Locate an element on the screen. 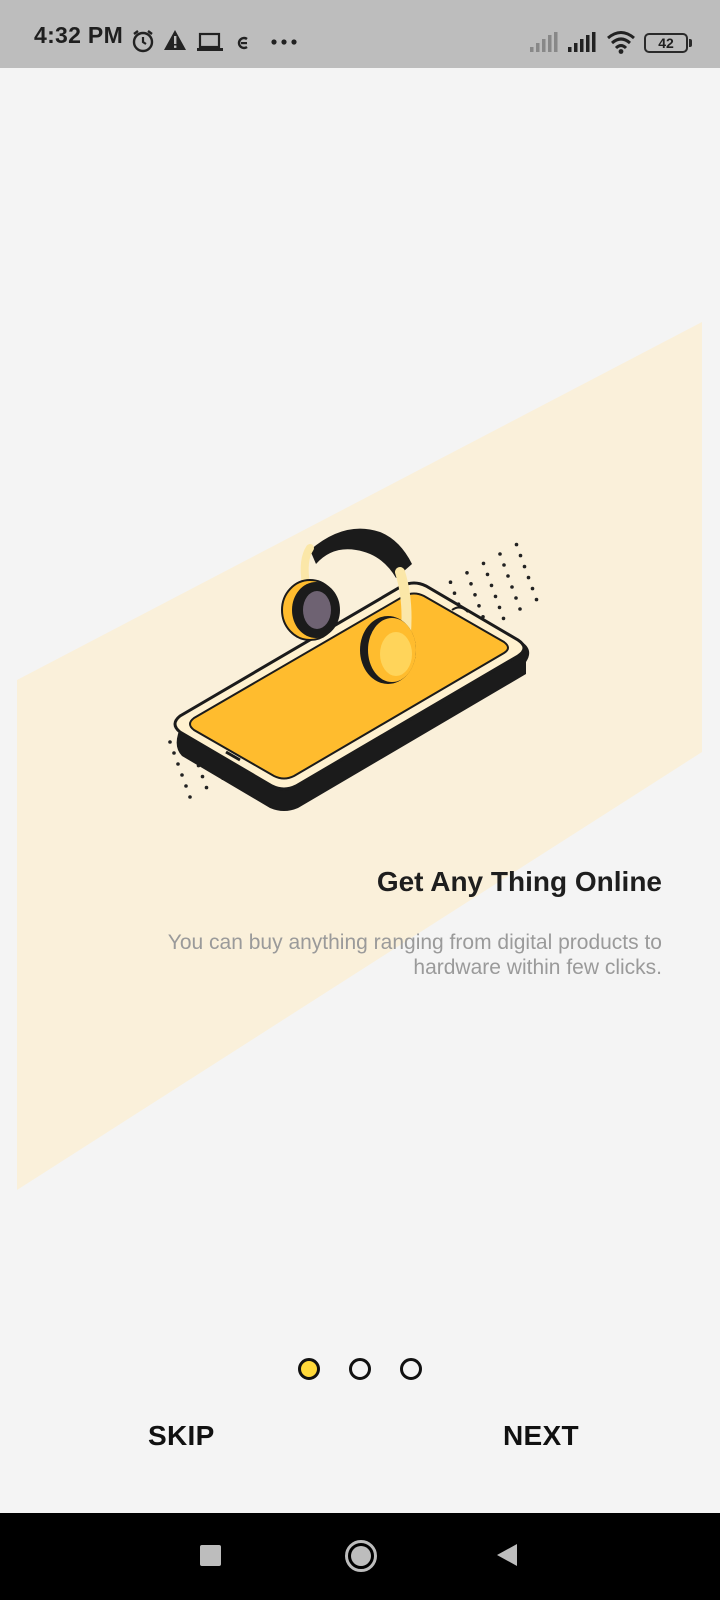 Image resolution: width=720 pixels, height=1600 pixels. recents-icon is located at coordinates (210, 1555).